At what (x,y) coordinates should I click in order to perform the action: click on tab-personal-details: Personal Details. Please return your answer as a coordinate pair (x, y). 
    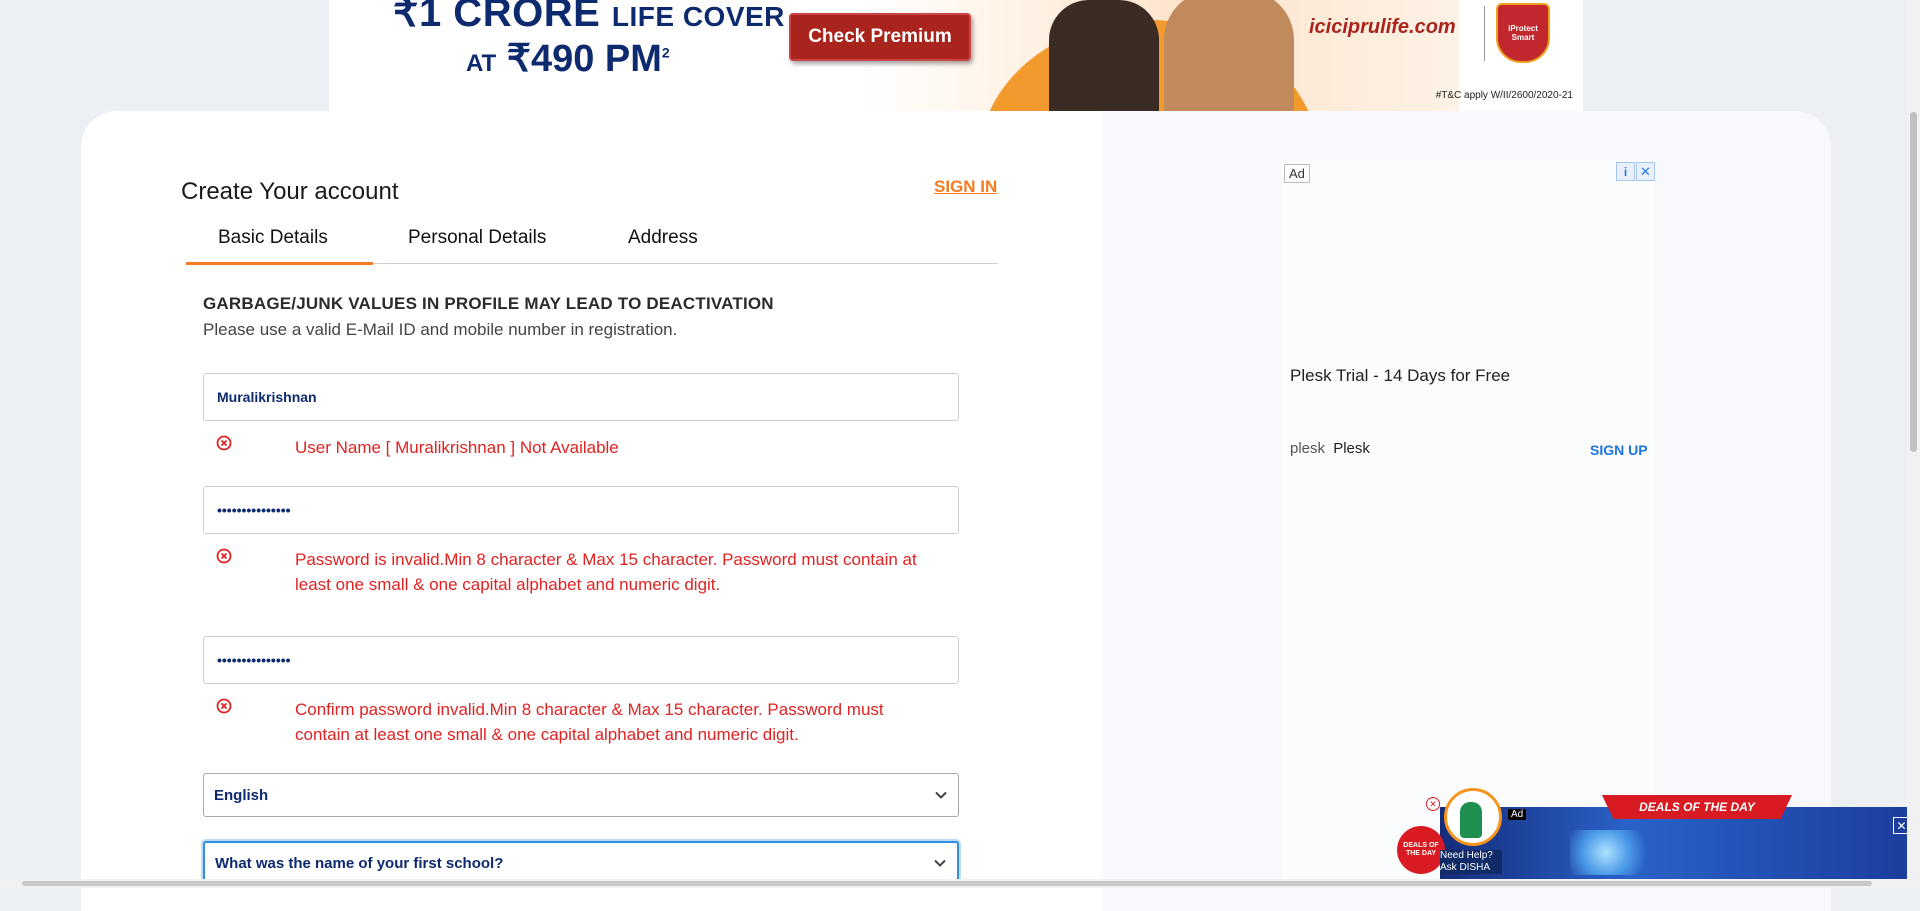
    Looking at the image, I should click on (477, 238).